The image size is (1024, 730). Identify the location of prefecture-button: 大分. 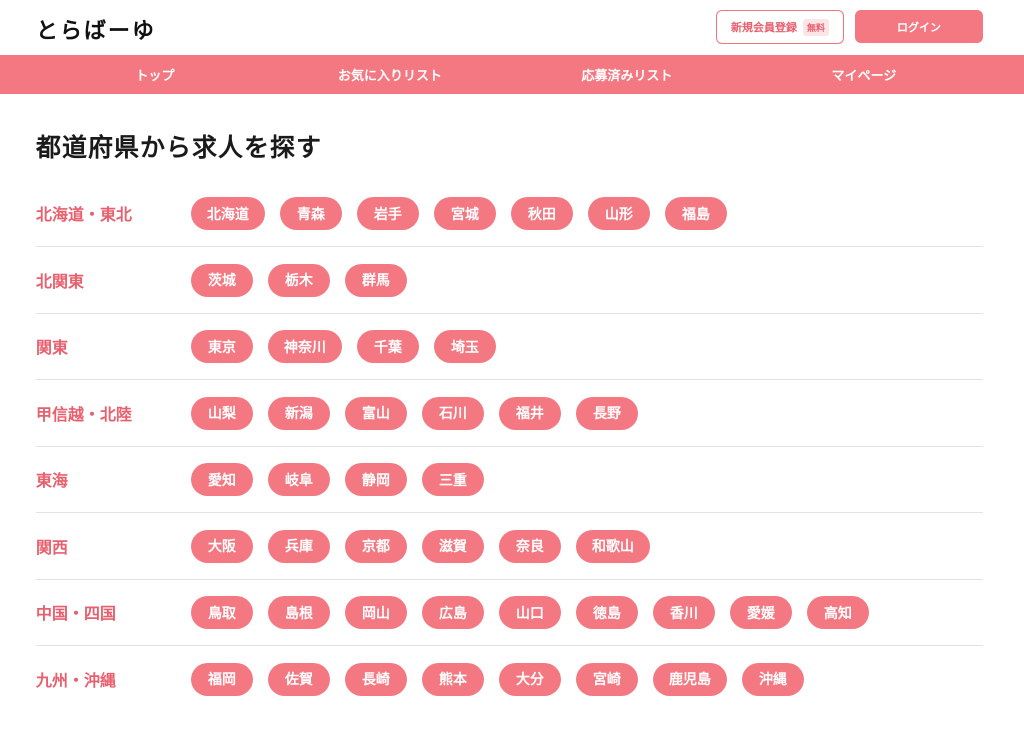
(530, 679).